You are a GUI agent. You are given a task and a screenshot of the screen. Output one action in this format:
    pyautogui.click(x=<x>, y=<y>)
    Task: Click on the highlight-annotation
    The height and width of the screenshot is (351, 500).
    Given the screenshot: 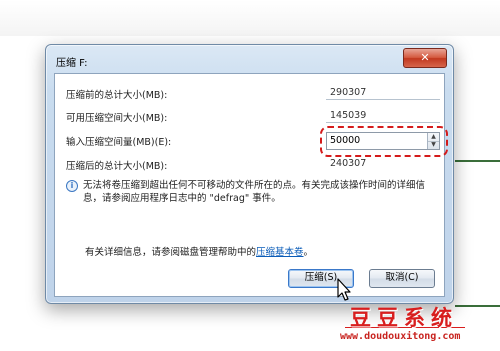 What is the action you would take?
    pyautogui.click(x=384, y=141)
    